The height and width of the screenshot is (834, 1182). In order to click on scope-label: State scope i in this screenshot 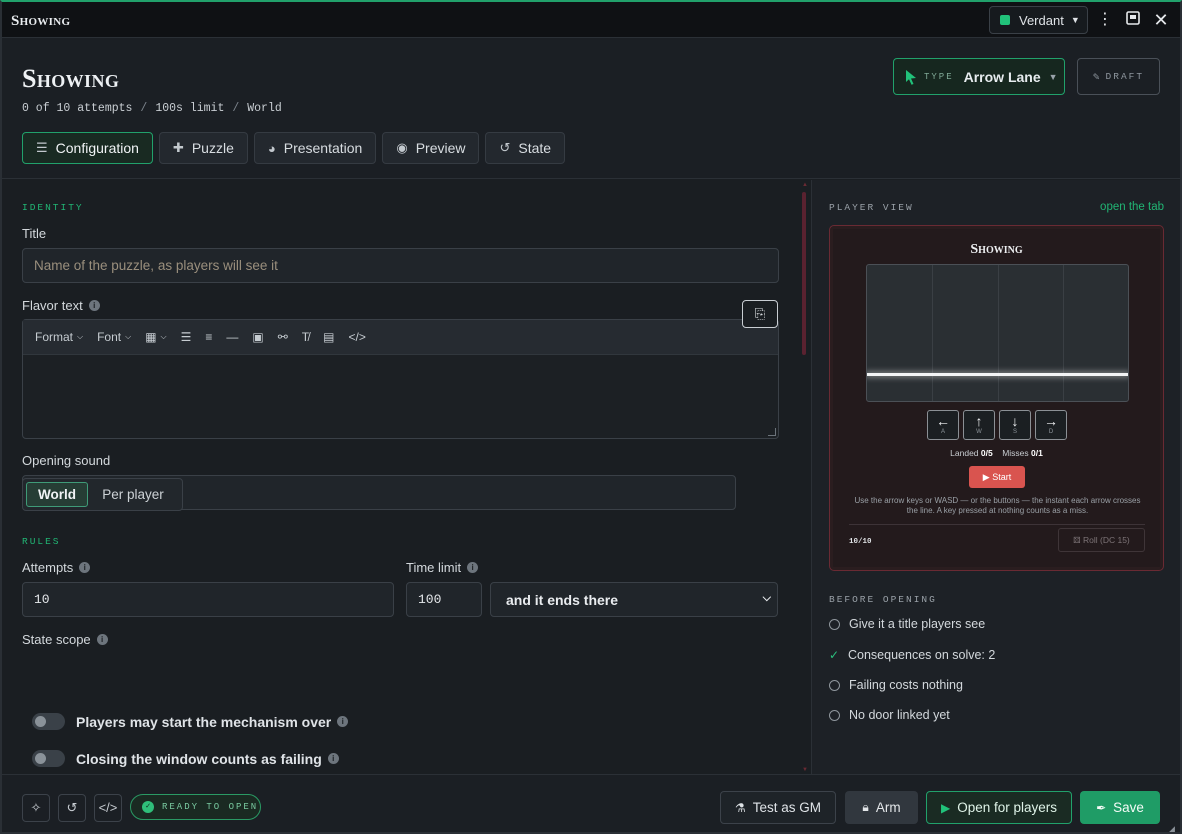, I will do `click(65, 639)`.